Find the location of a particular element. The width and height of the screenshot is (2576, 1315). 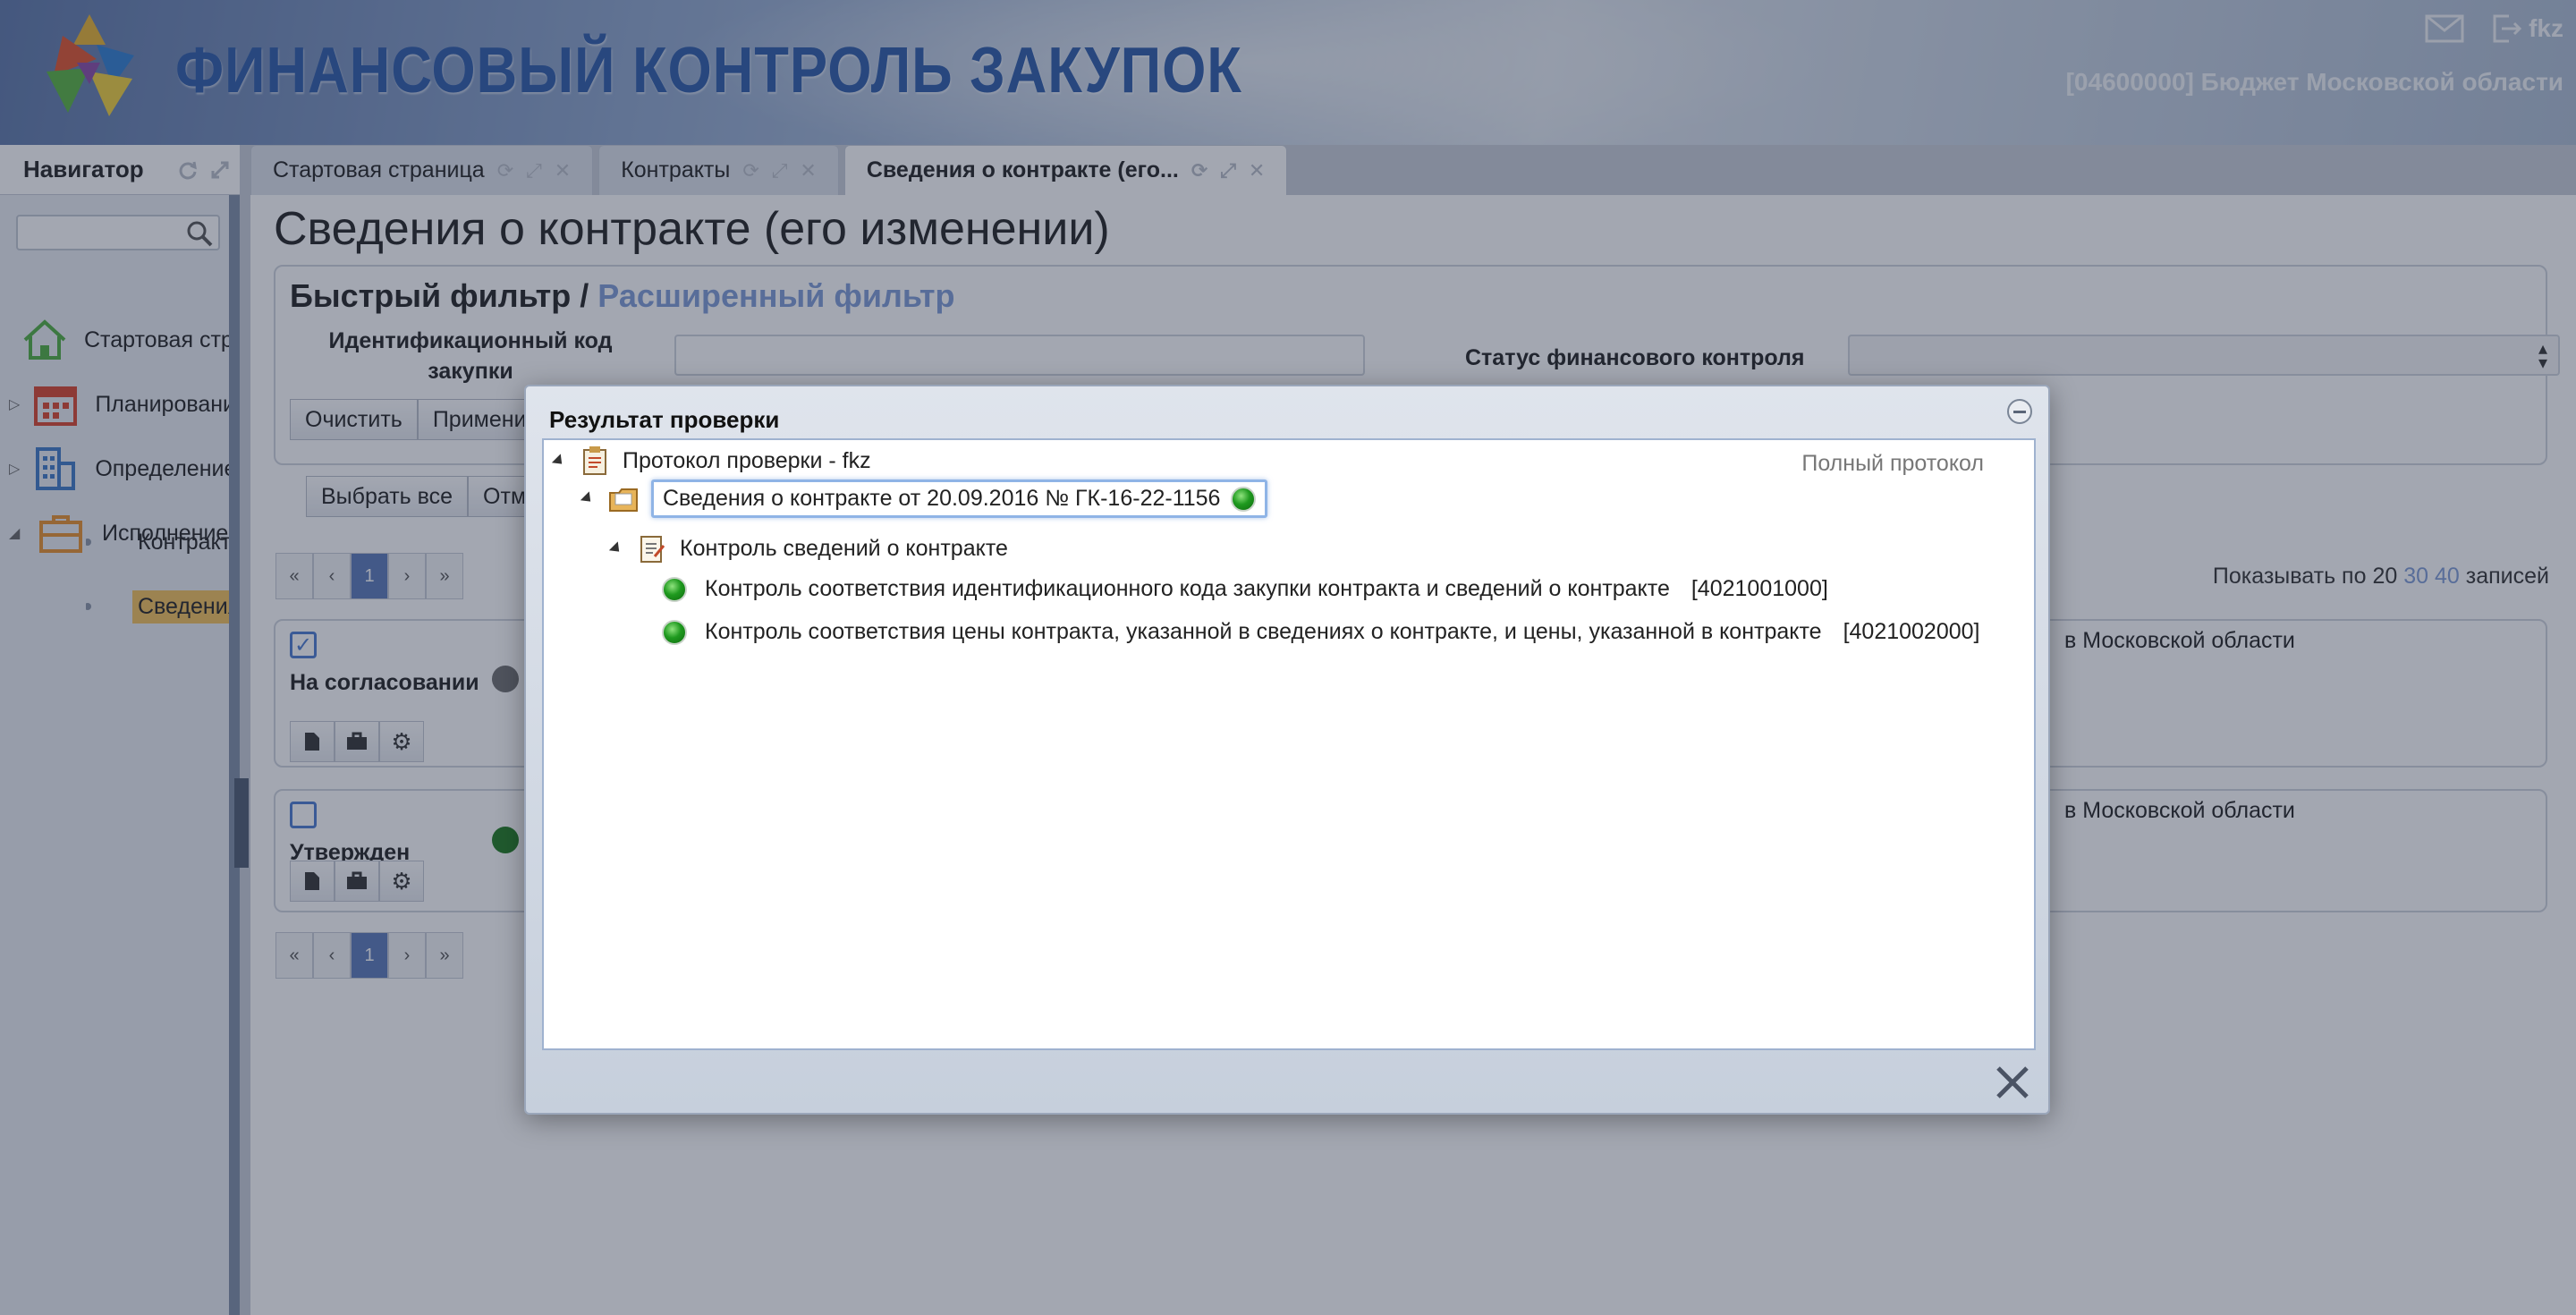

tree-group-label: Контроль сведений о контракте is located at coordinates (844, 548).